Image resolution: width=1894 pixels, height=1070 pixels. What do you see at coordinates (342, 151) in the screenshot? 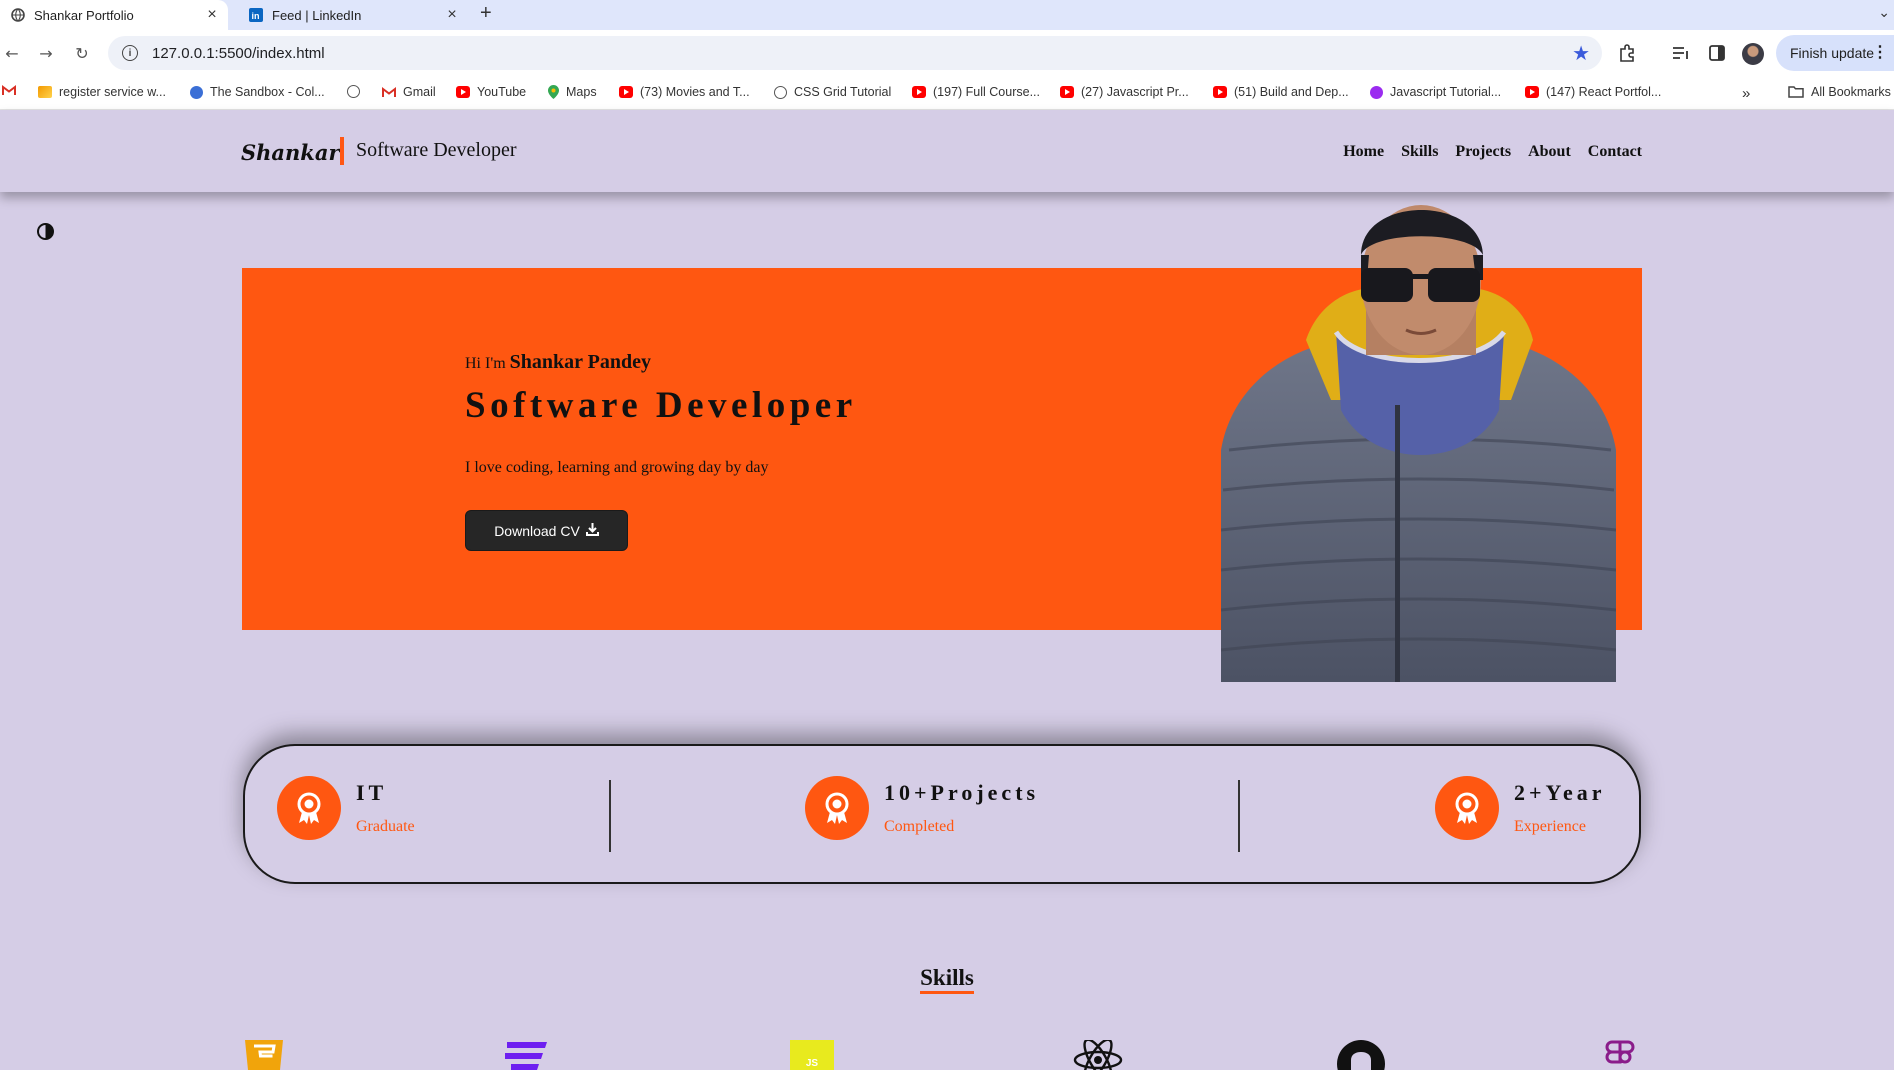
I see `logo-divider` at bounding box center [342, 151].